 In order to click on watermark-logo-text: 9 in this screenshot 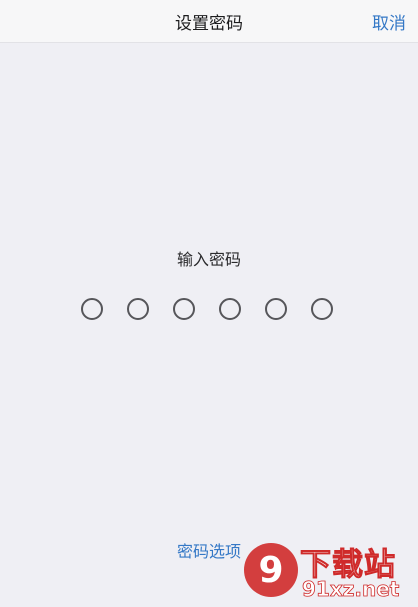, I will do `click(270, 570)`.